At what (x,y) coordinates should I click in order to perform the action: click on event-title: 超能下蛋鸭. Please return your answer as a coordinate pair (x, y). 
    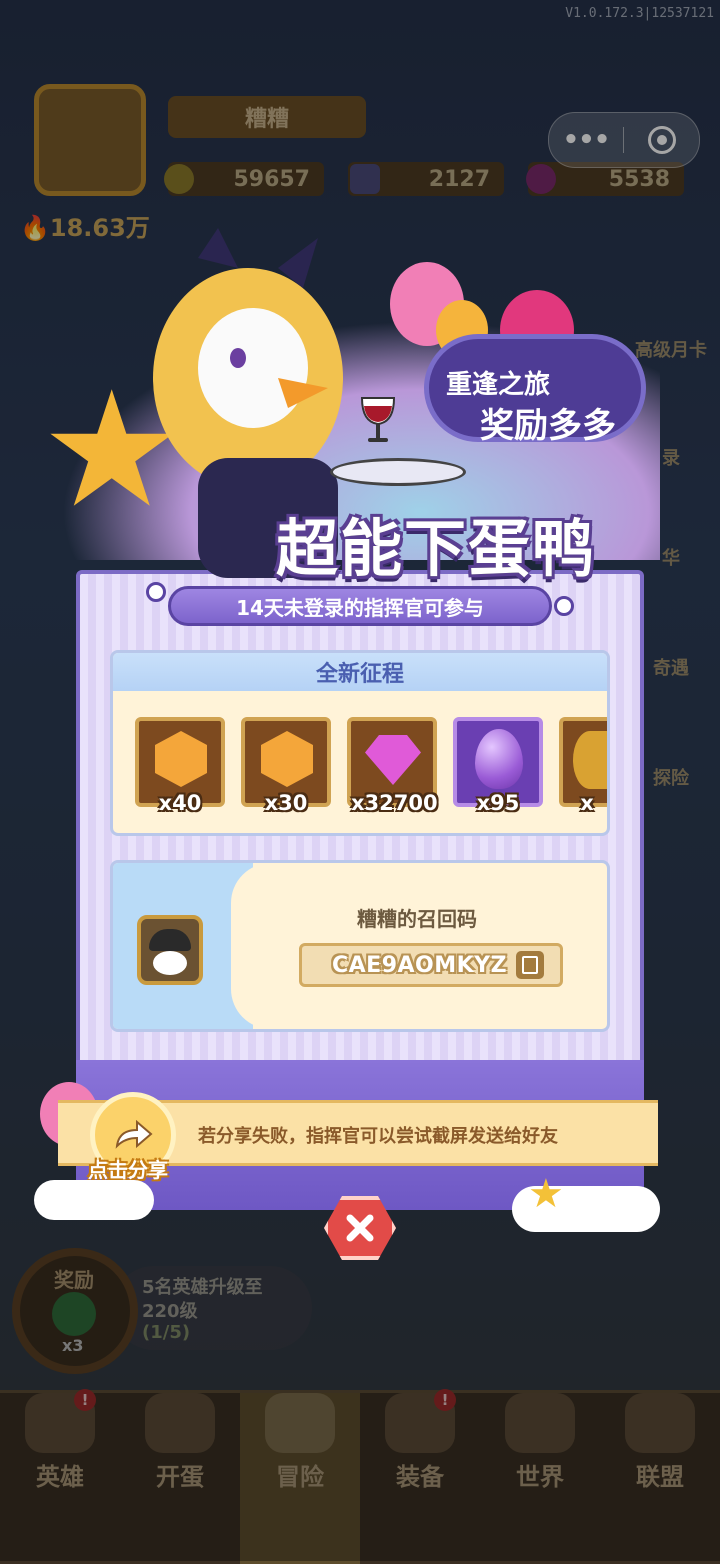
    Looking at the image, I should click on (436, 548).